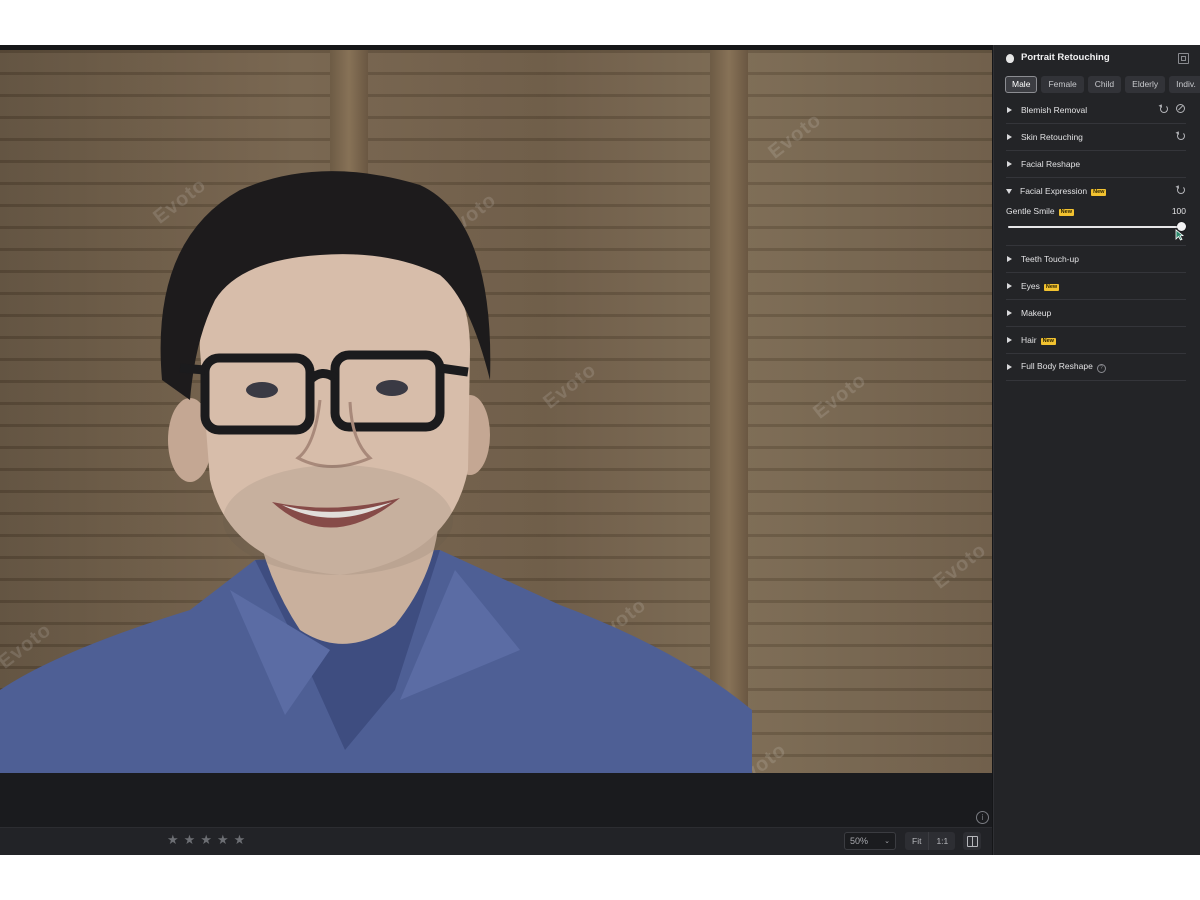 This screenshot has width=1200, height=900. What do you see at coordinates (941, 841) in the screenshot?
I see `one-to-one-button: 1:1` at bounding box center [941, 841].